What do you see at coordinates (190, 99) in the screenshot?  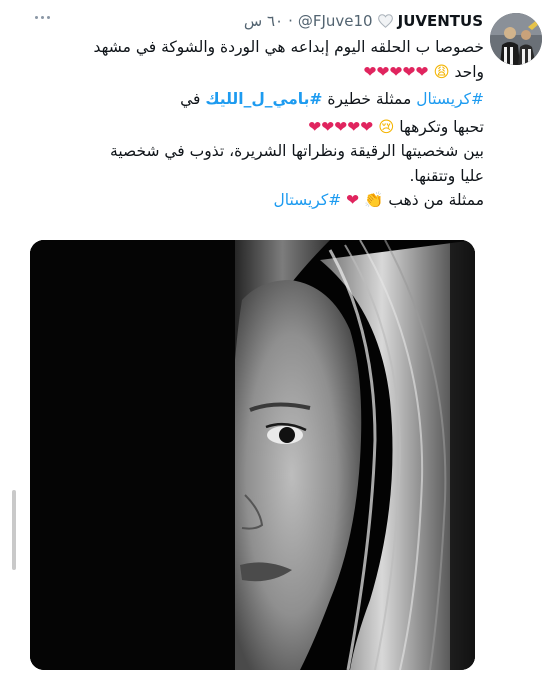 I see `text-span: في` at bounding box center [190, 99].